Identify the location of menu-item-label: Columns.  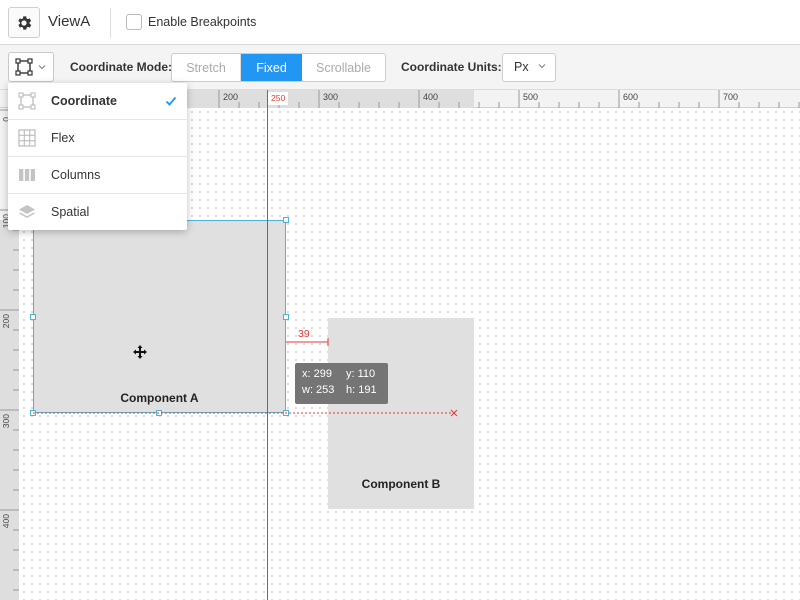
(76, 175).